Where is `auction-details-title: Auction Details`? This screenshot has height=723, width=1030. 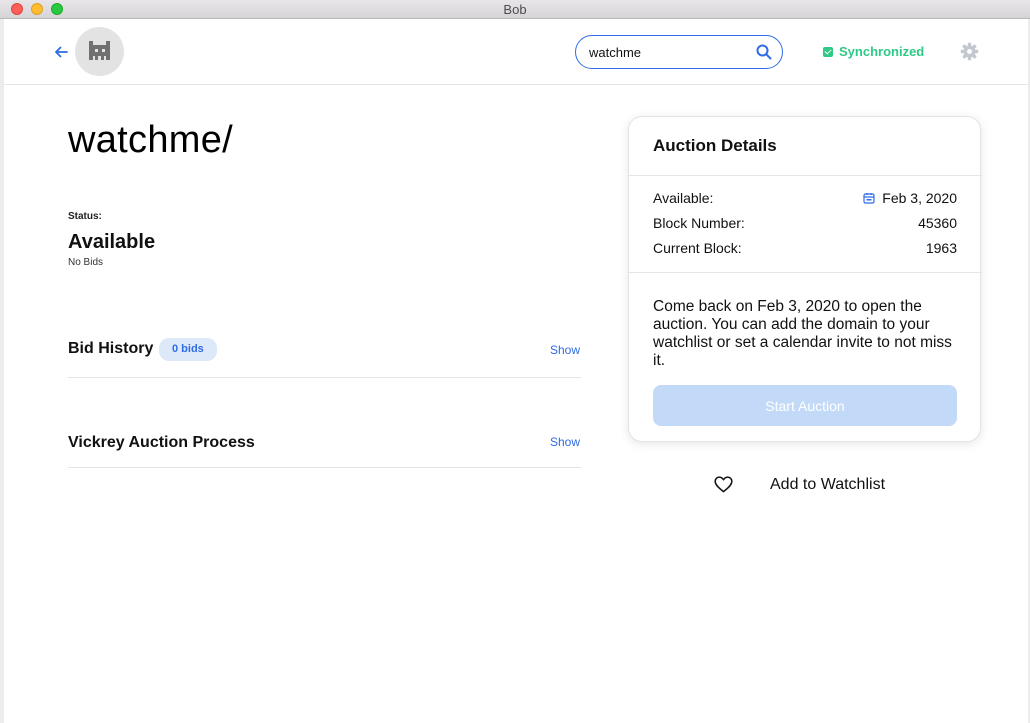
auction-details-title: Auction Details is located at coordinates (715, 145).